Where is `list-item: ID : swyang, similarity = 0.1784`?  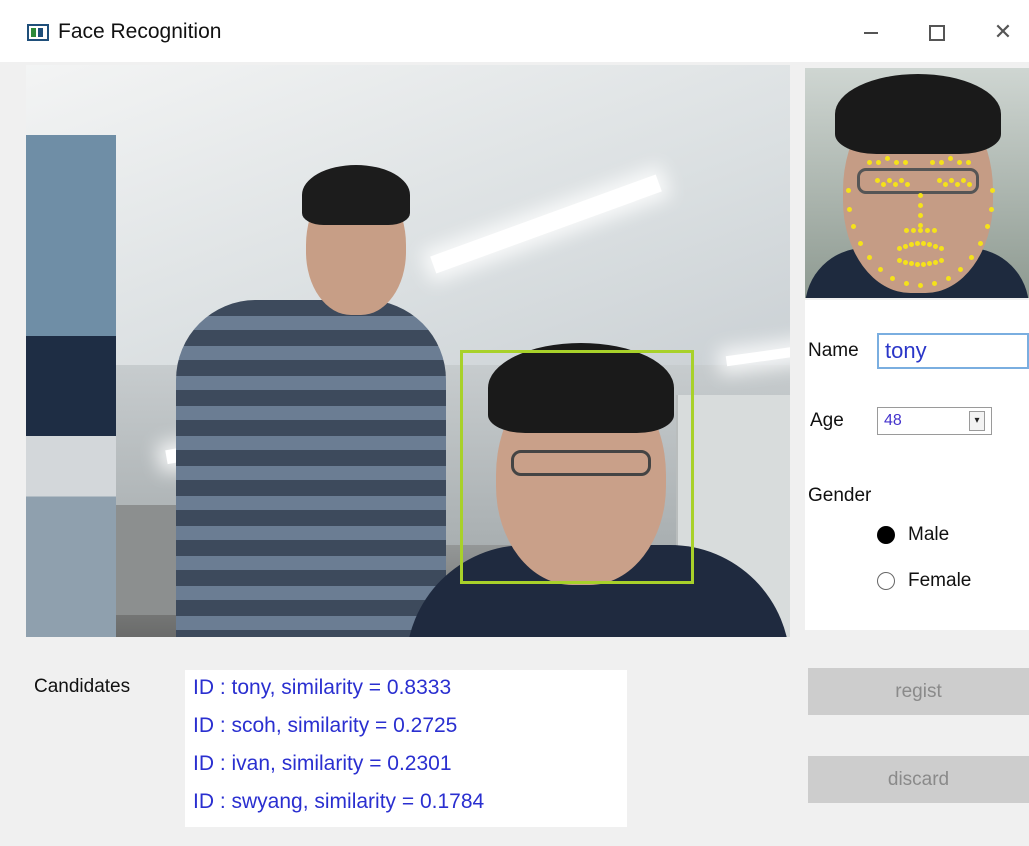 list-item: ID : swyang, similarity = 0.1784 is located at coordinates (338, 802).